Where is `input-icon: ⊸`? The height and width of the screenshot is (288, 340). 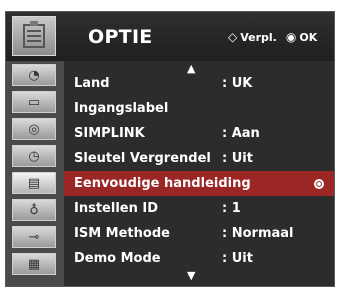
input-icon: ⊸ is located at coordinates (34, 237).